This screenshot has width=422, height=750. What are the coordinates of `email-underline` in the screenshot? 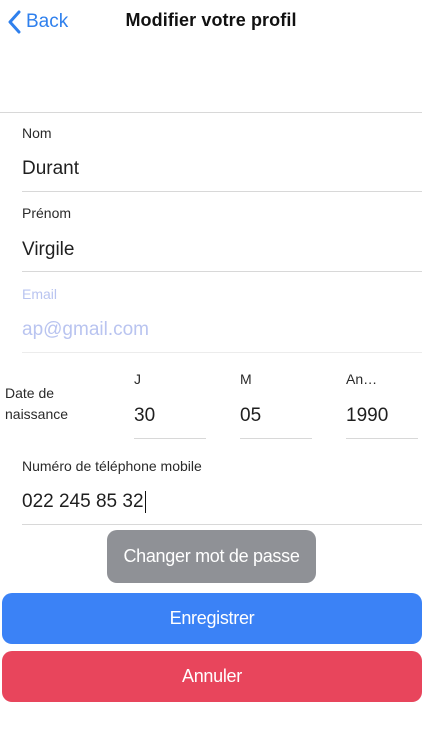 It's located at (222, 352).